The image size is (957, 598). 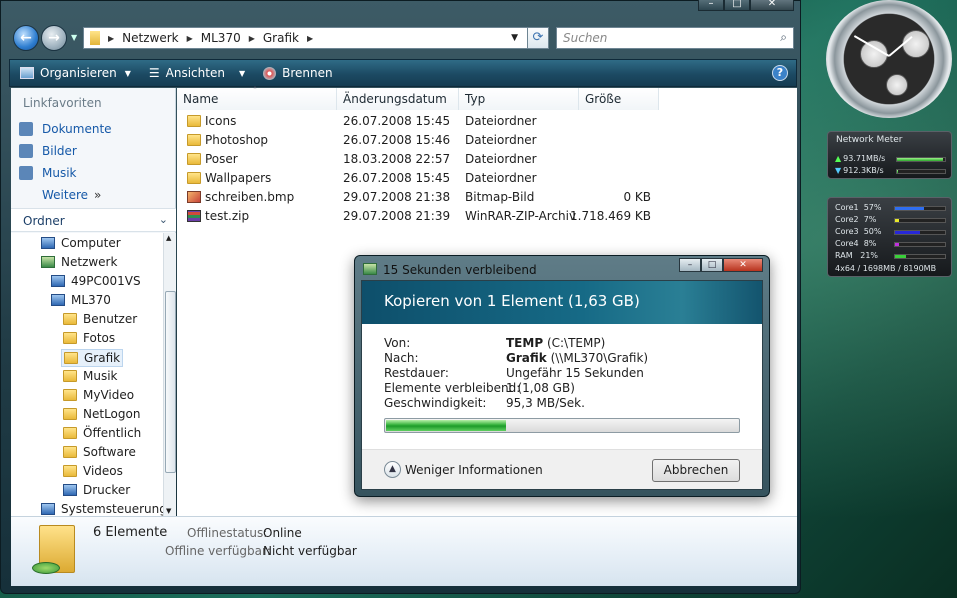 What do you see at coordinates (127, 73) in the screenshot?
I see `chevron-down-icon: ▼` at bounding box center [127, 73].